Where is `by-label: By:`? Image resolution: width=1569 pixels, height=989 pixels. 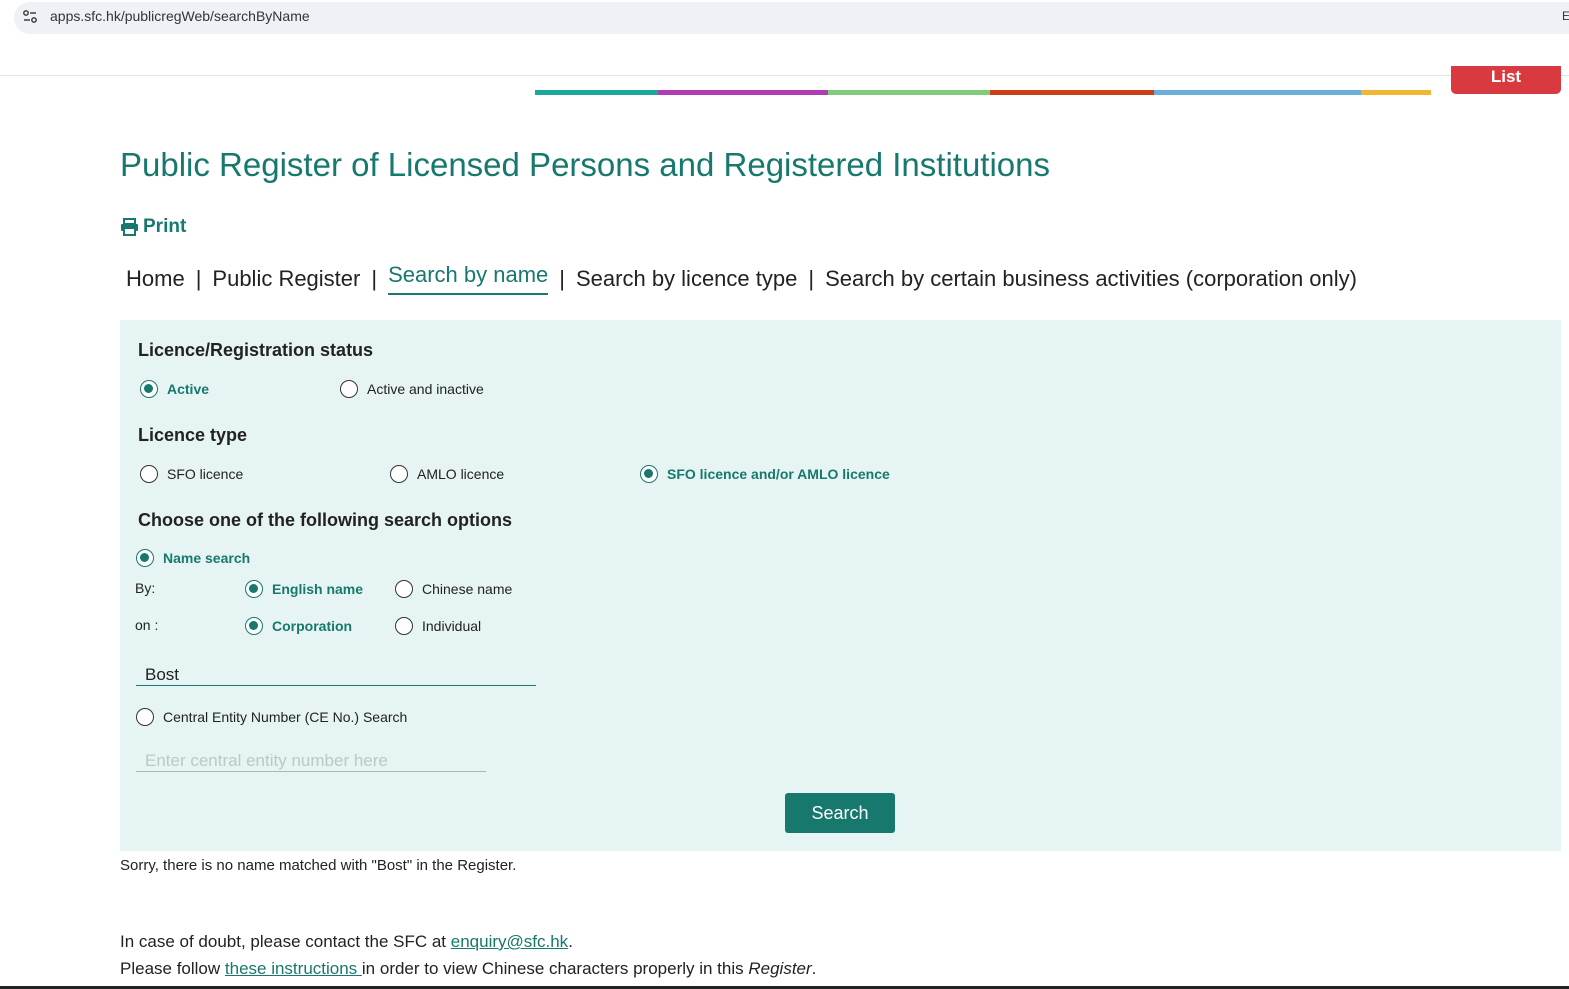 by-label: By: is located at coordinates (145, 588).